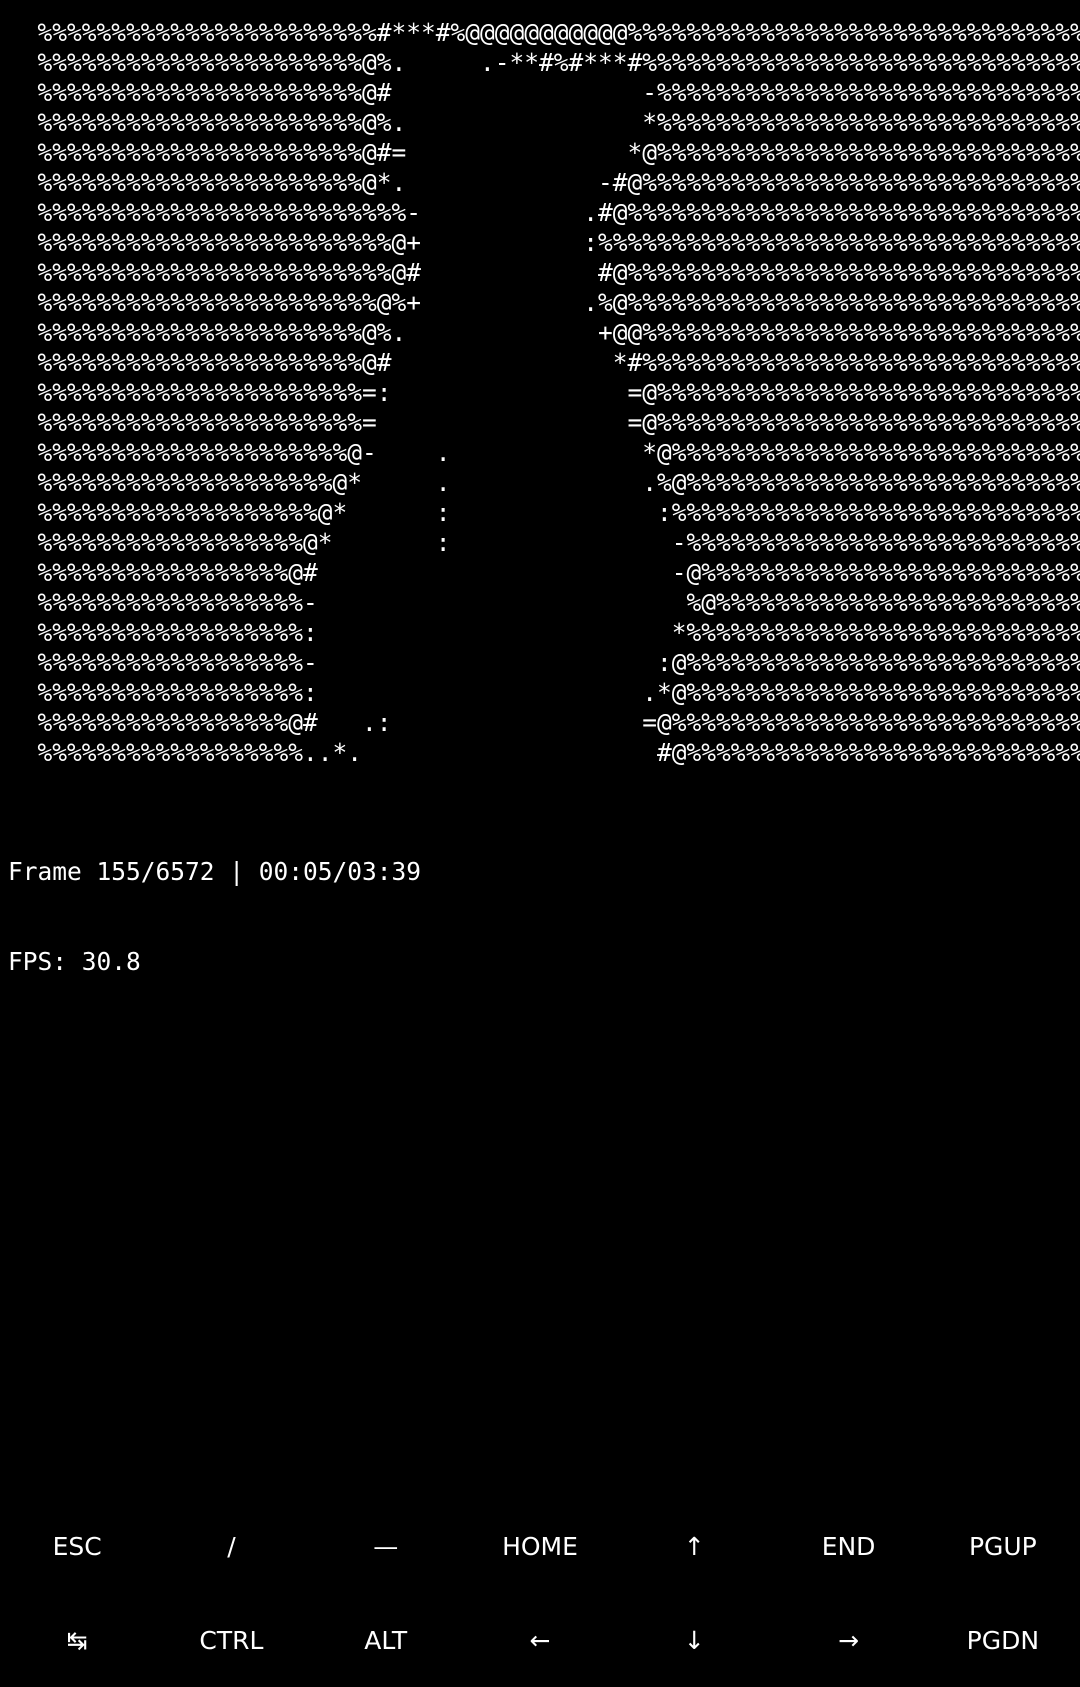 The width and height of the screenshot is (1080, 1687). What do you see at coordinates (231, 1547) in the screenshot?
I see `slash-key: /` at bounding box center [231, 1547].